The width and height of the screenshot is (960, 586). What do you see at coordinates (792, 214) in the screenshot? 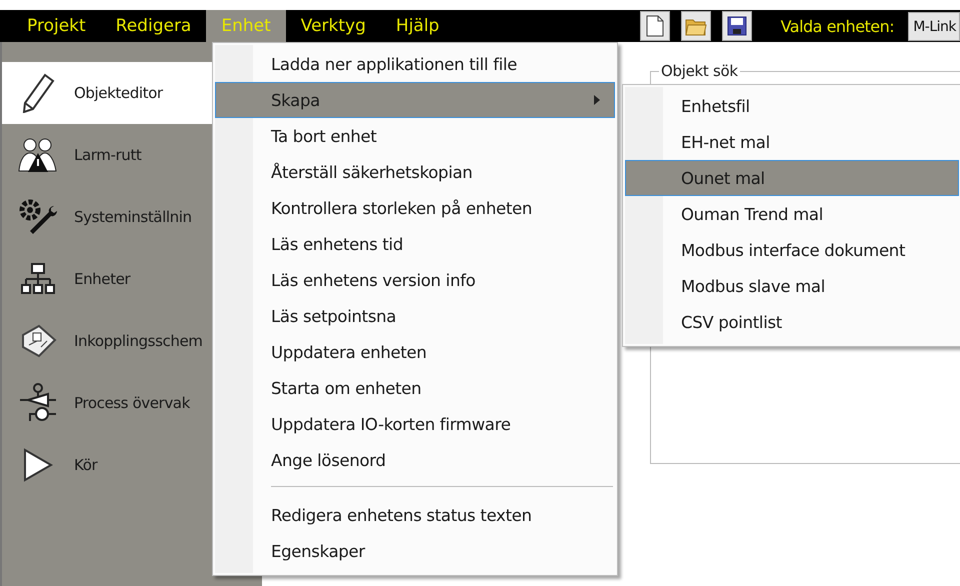
I see `menu-item: Ouman Trend mal` at bounding box center [792, 214].